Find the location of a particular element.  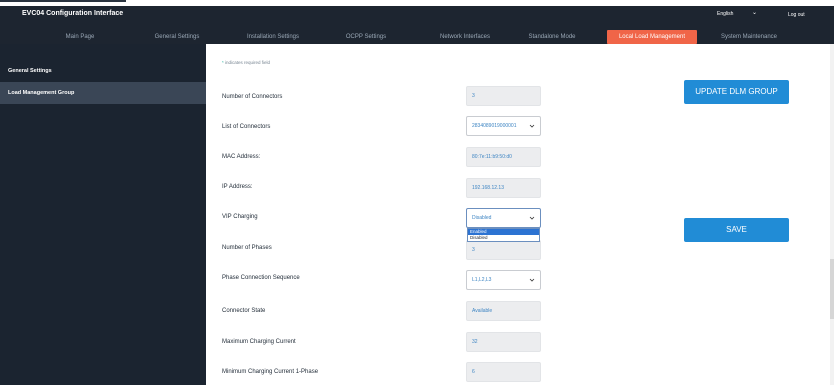

sidebar-item-general-settings: General Settings is located at coordinates (103, 71).